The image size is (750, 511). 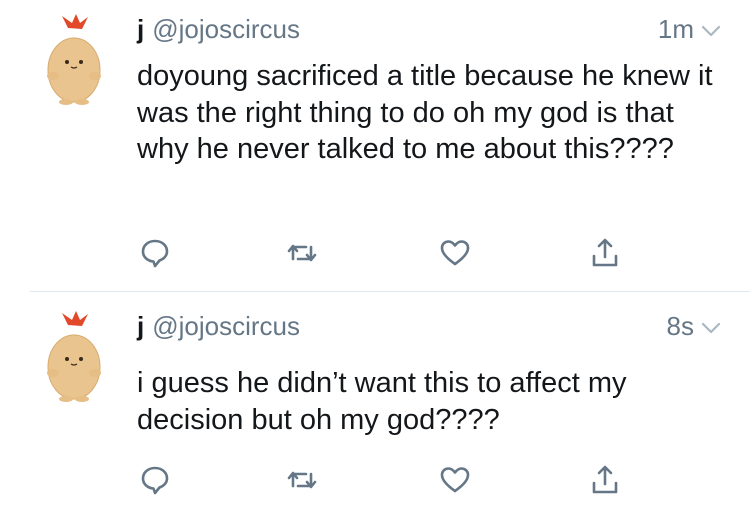 I want to click on timestamp: 8s, so click(x=680, y=325).